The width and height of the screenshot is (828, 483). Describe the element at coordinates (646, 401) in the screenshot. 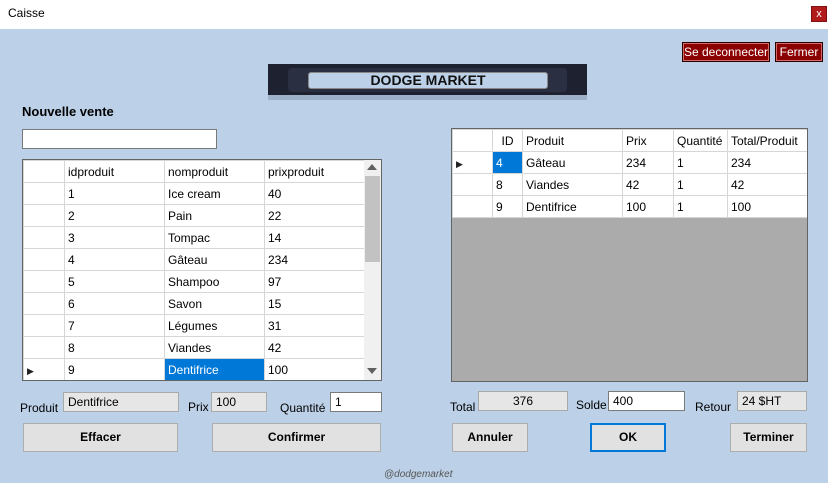

I see `balance-input` at that location.